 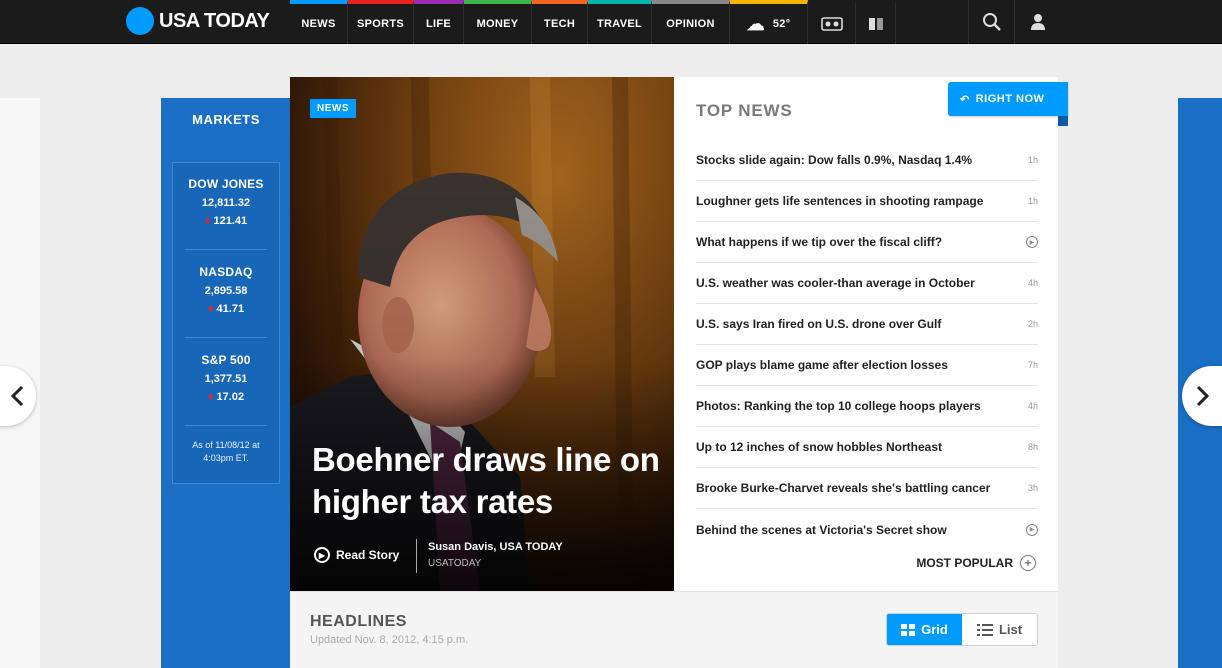 I want to click on market-change-value: 17.02, so click(x=230, y=397).